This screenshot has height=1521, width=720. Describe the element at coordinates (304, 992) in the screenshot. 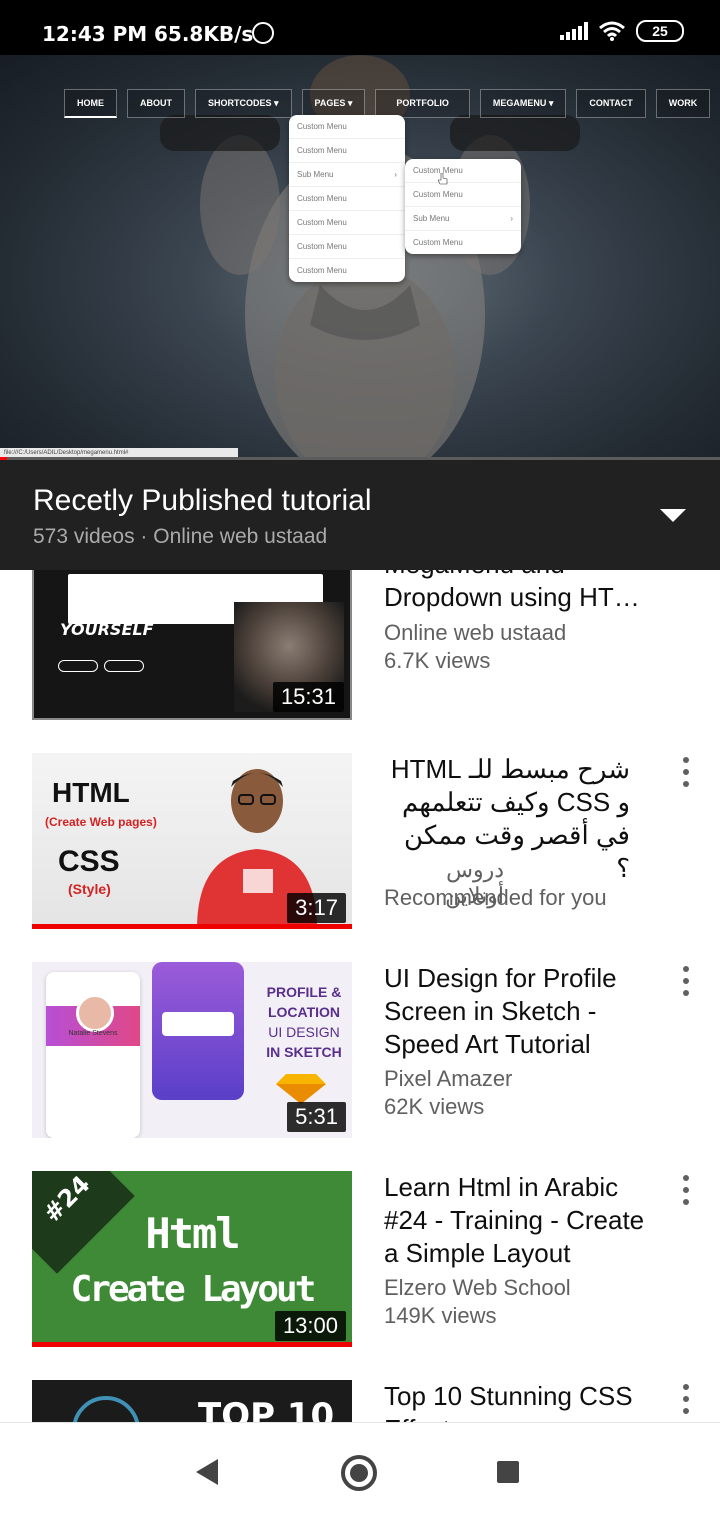

I see `thumb-caption-line: PROFILE &` at that location.